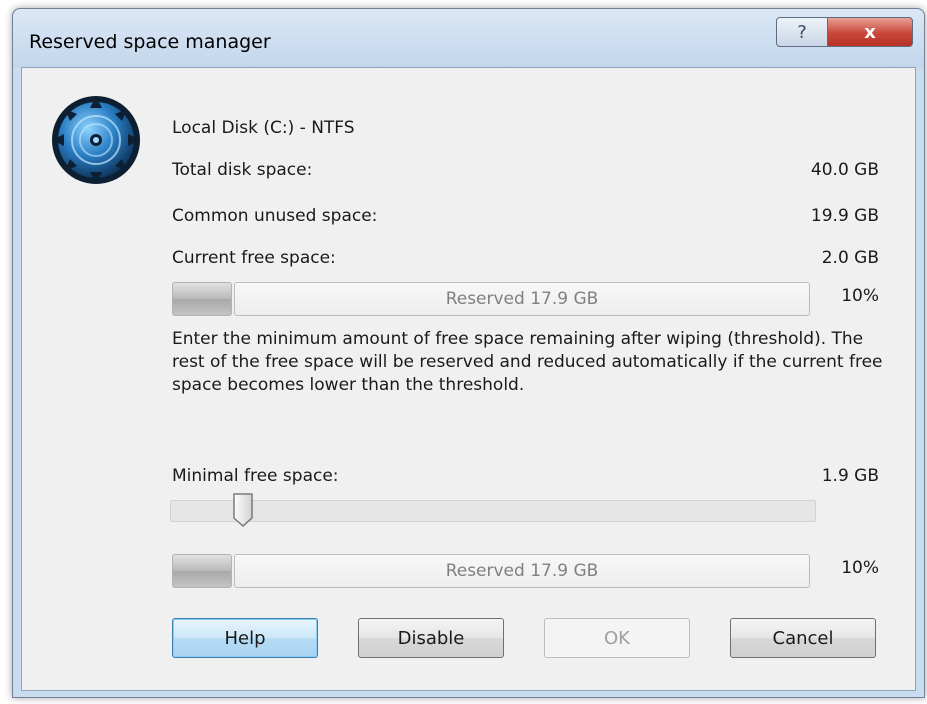  Describe the element at coordinates (850, 258) in the screenshot. I see `free-space-value: 2.0 GB` at that location.